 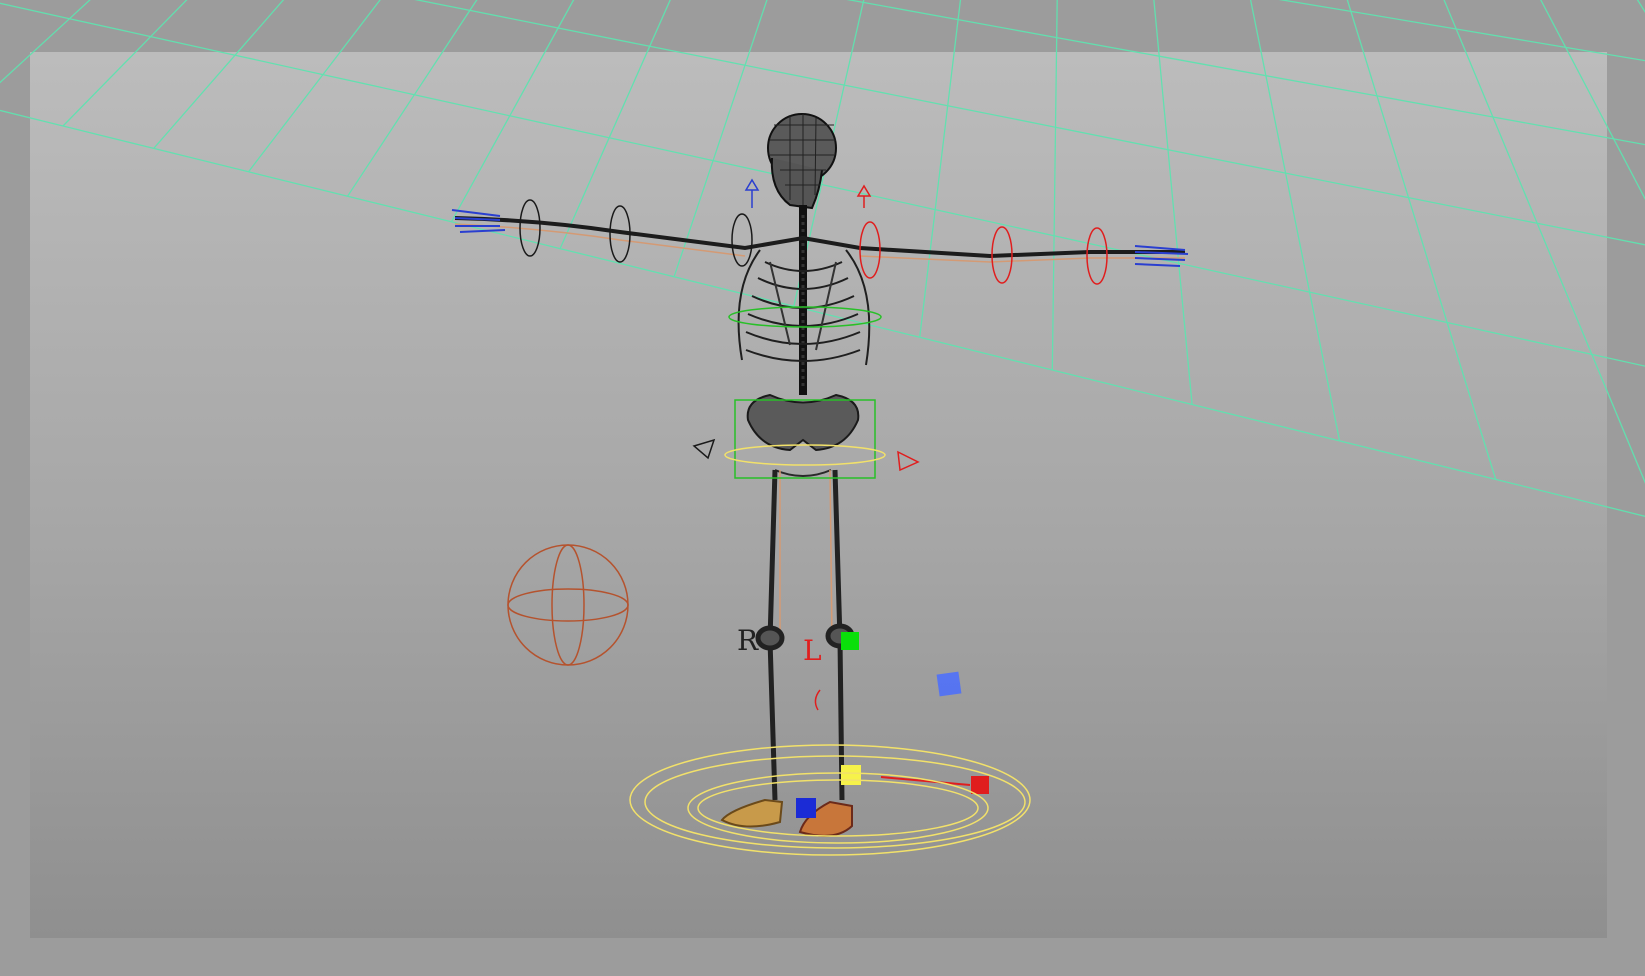 I want to click on pole-vector-knee-target, so click(x=949, y=684).